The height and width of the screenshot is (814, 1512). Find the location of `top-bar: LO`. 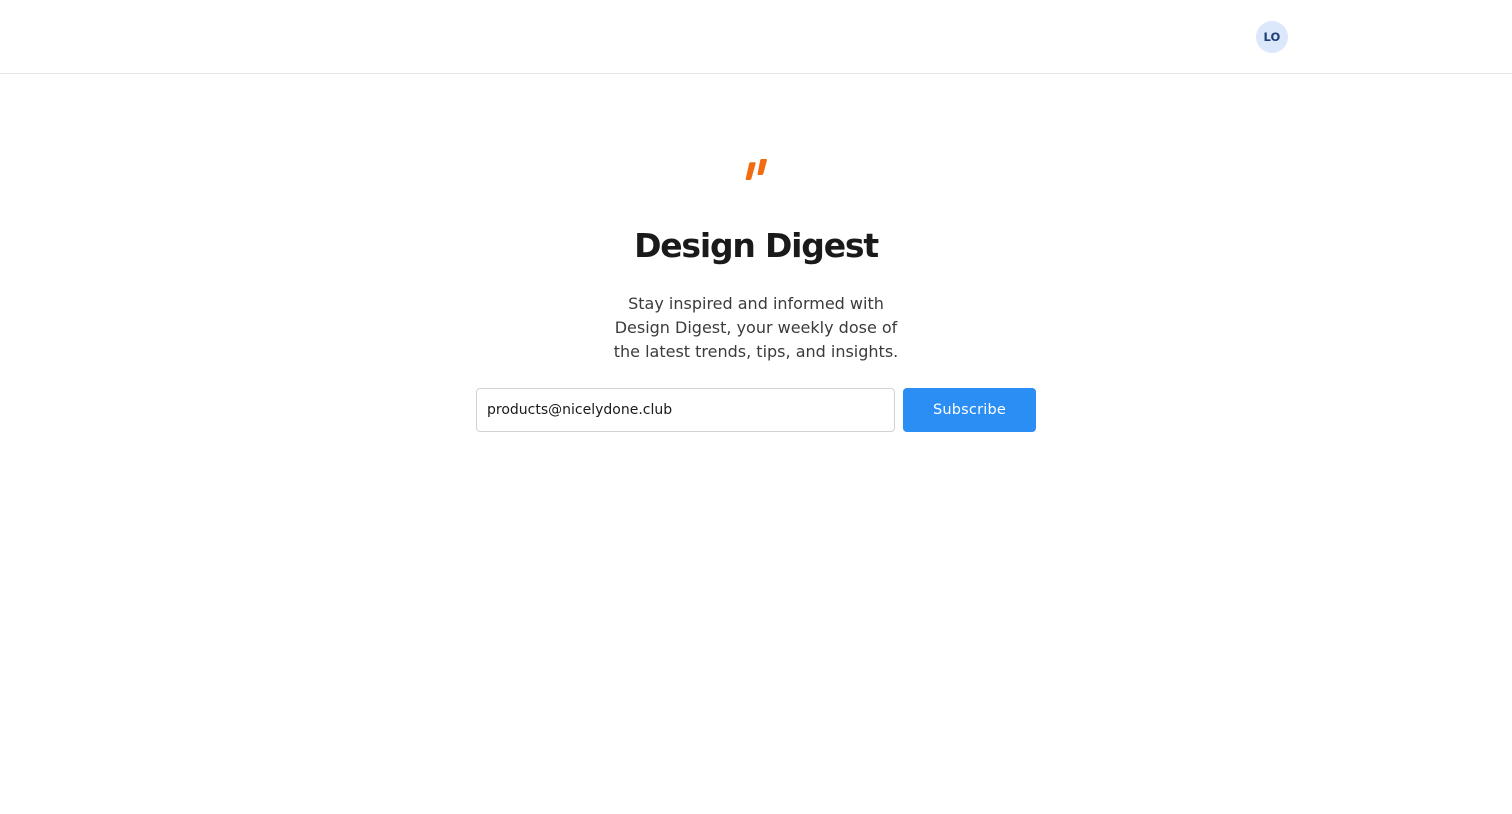

top-bar: LO is located at coordinates (756, 37).